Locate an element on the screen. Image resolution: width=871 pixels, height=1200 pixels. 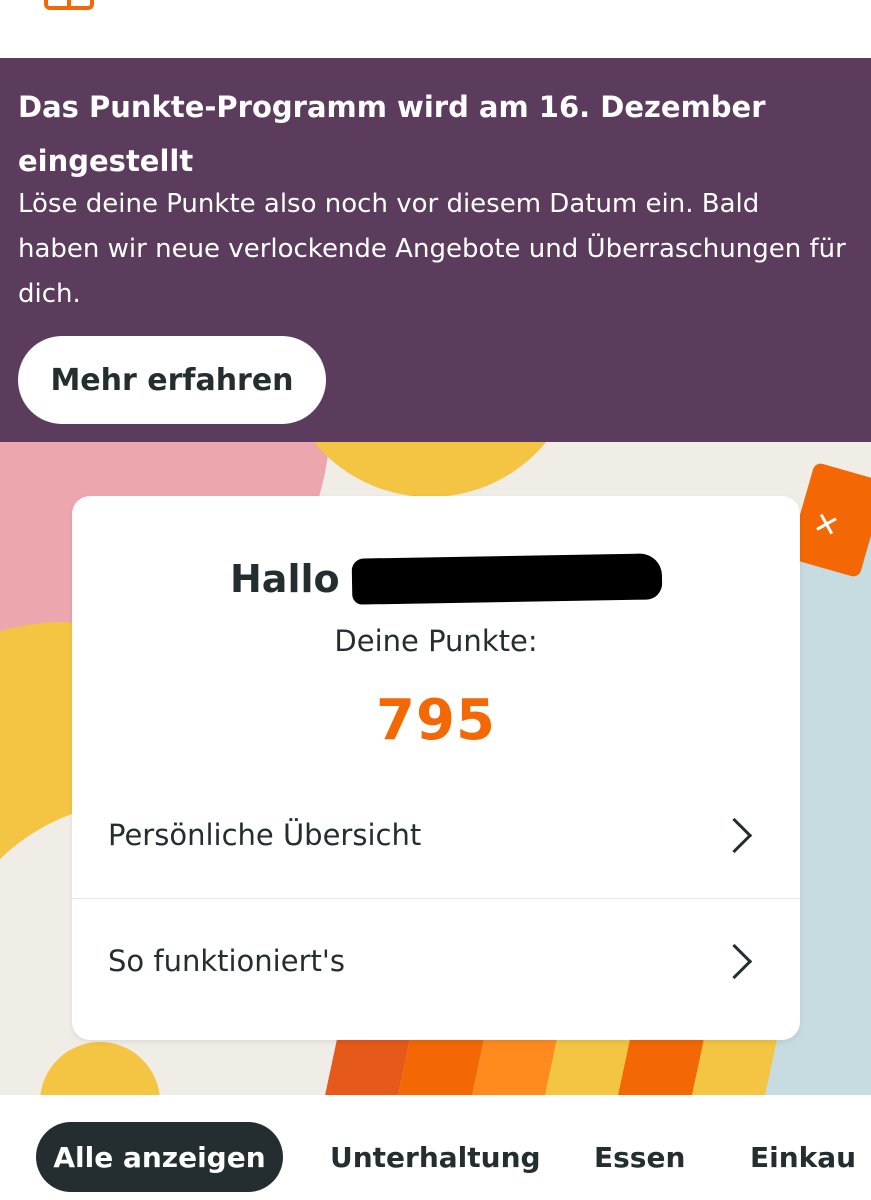
bag-icon is located at coordinates (69, 5).